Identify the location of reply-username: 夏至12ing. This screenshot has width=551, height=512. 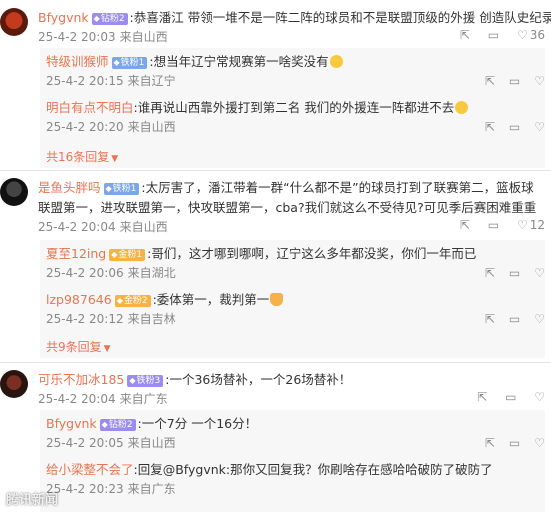
(76, 253).